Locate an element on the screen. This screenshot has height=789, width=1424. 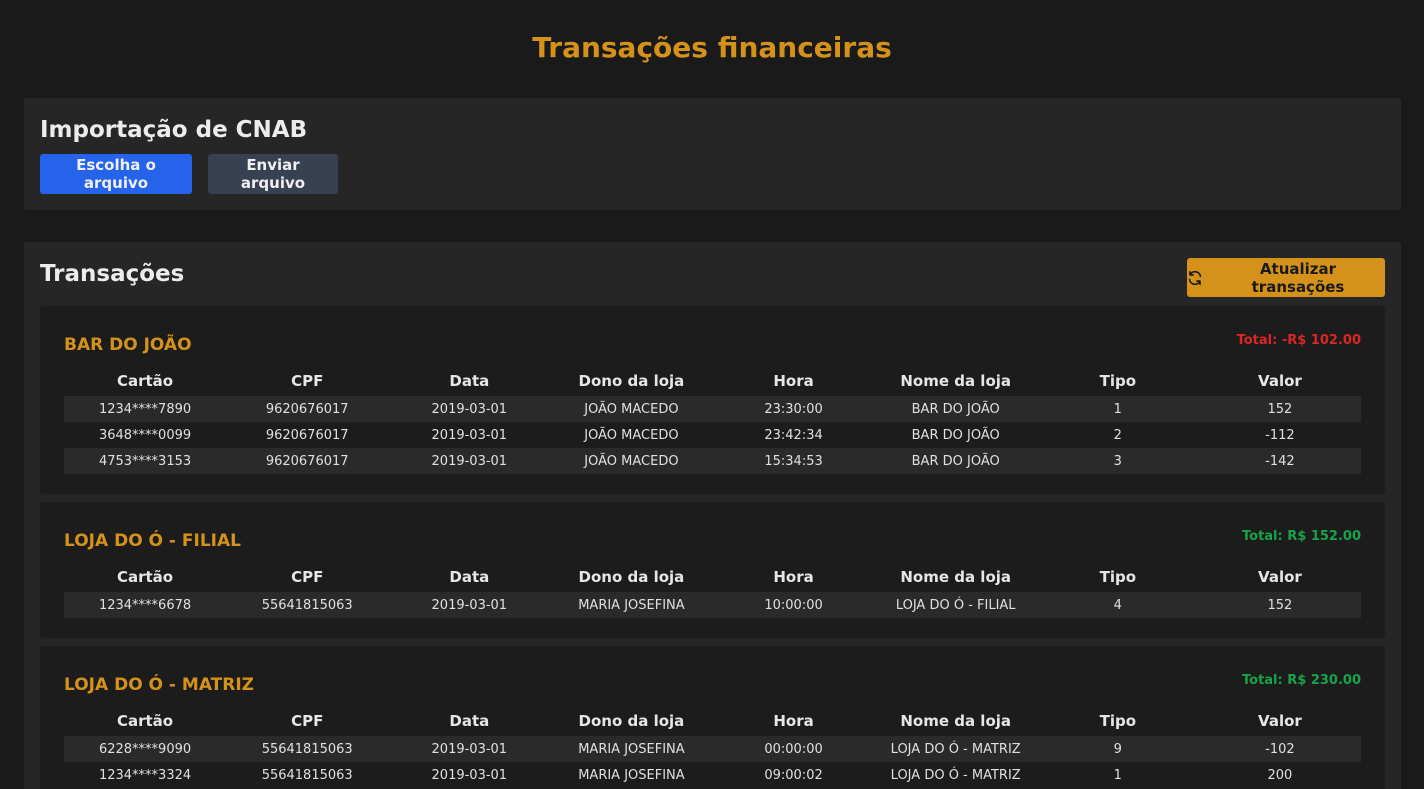
store-name: BAR DO JOÃO is located at coordinates (128, 345).